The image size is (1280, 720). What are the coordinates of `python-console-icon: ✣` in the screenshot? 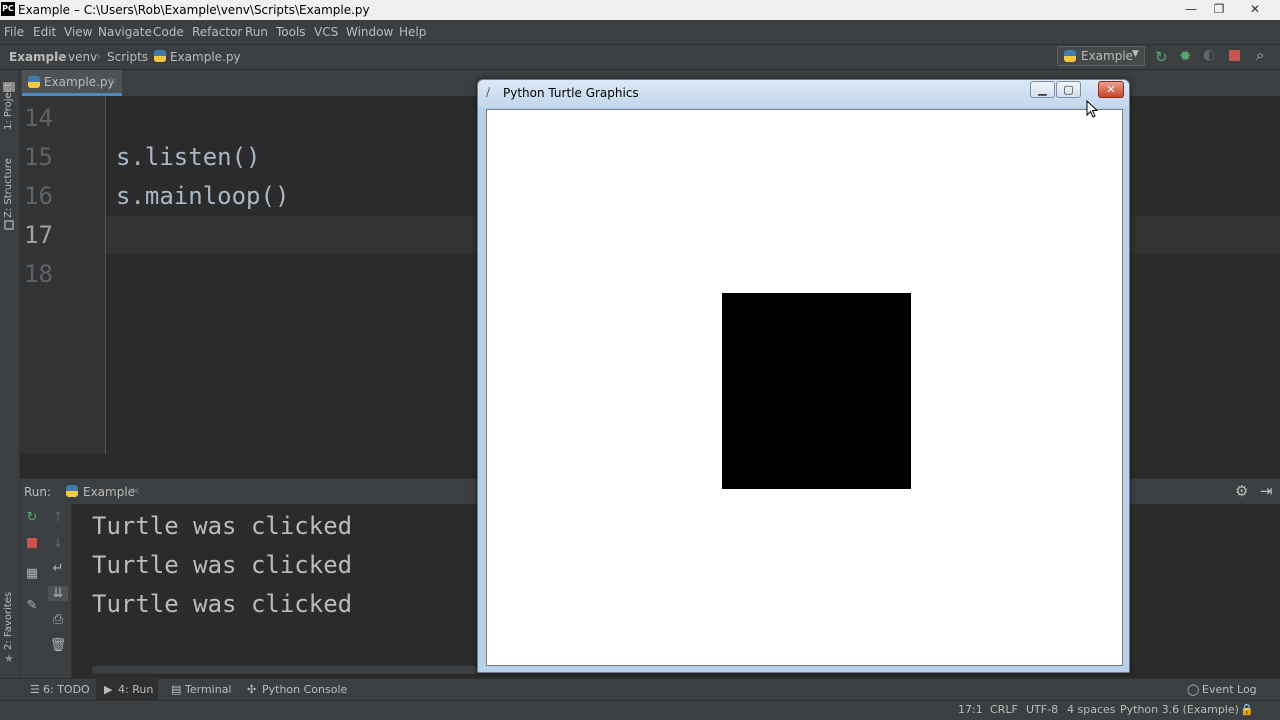 It's located at (252, 689).